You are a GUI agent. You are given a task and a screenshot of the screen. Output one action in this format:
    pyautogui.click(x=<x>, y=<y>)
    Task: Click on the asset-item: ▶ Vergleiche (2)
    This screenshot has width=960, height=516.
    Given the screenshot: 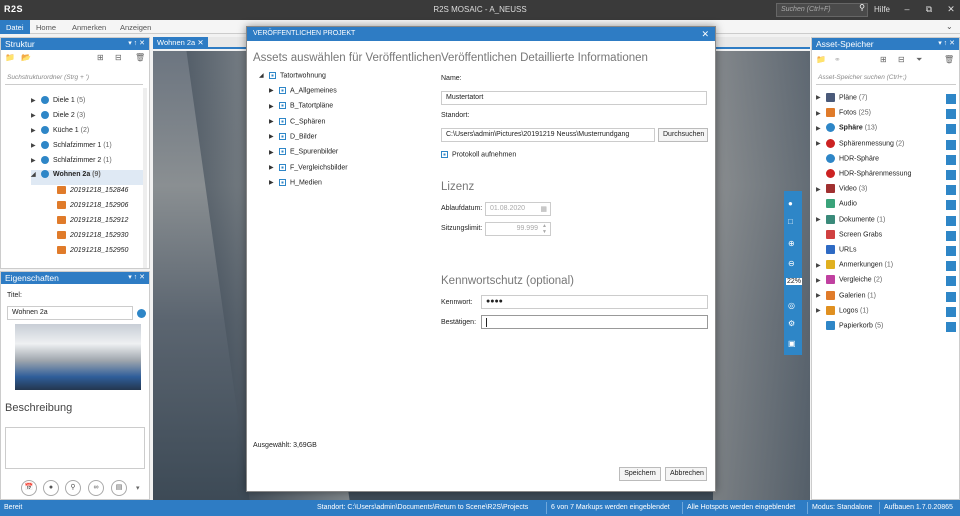 What is the action you would take?
    pyautogui.click(x=886, y=281)
    